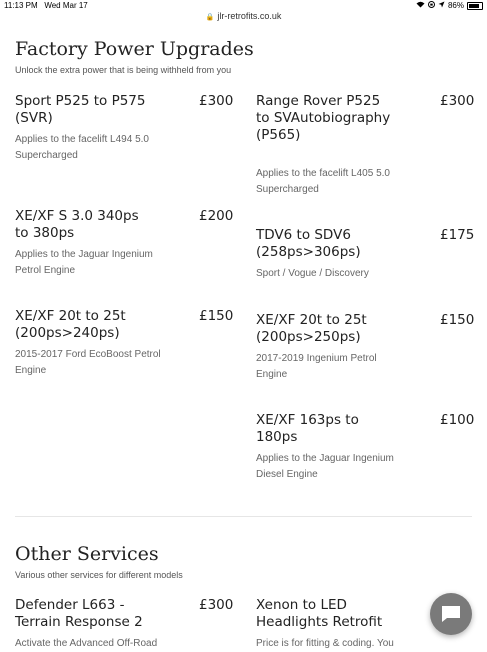  I want to click on item-title: Defender L663 - Terrain Response 2, so click(79, 613).